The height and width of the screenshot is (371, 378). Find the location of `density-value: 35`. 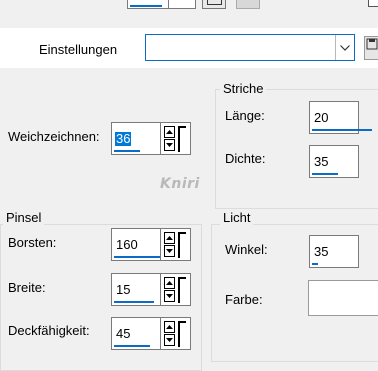

density-value: 35 is located at coordinates (321, 161).